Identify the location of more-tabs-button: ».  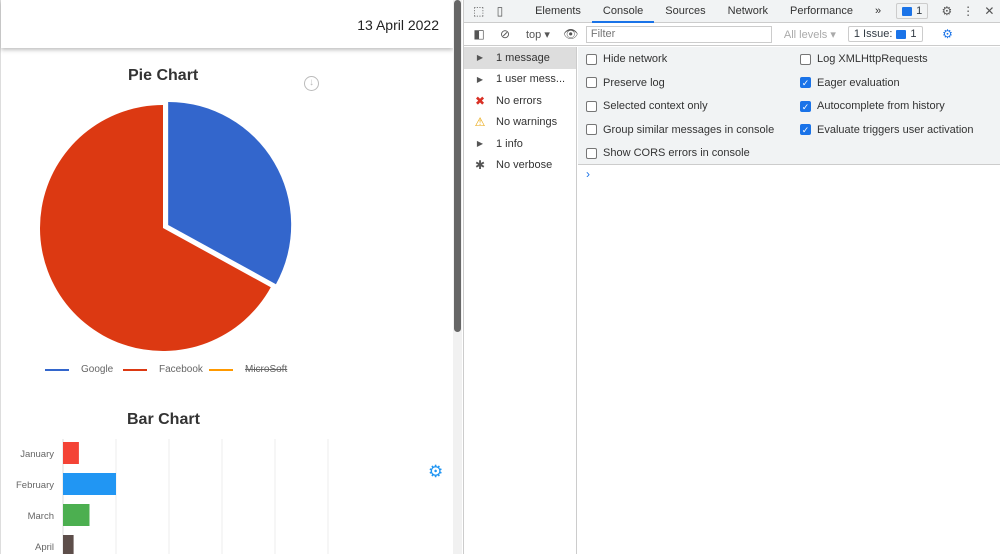
(878, 11).